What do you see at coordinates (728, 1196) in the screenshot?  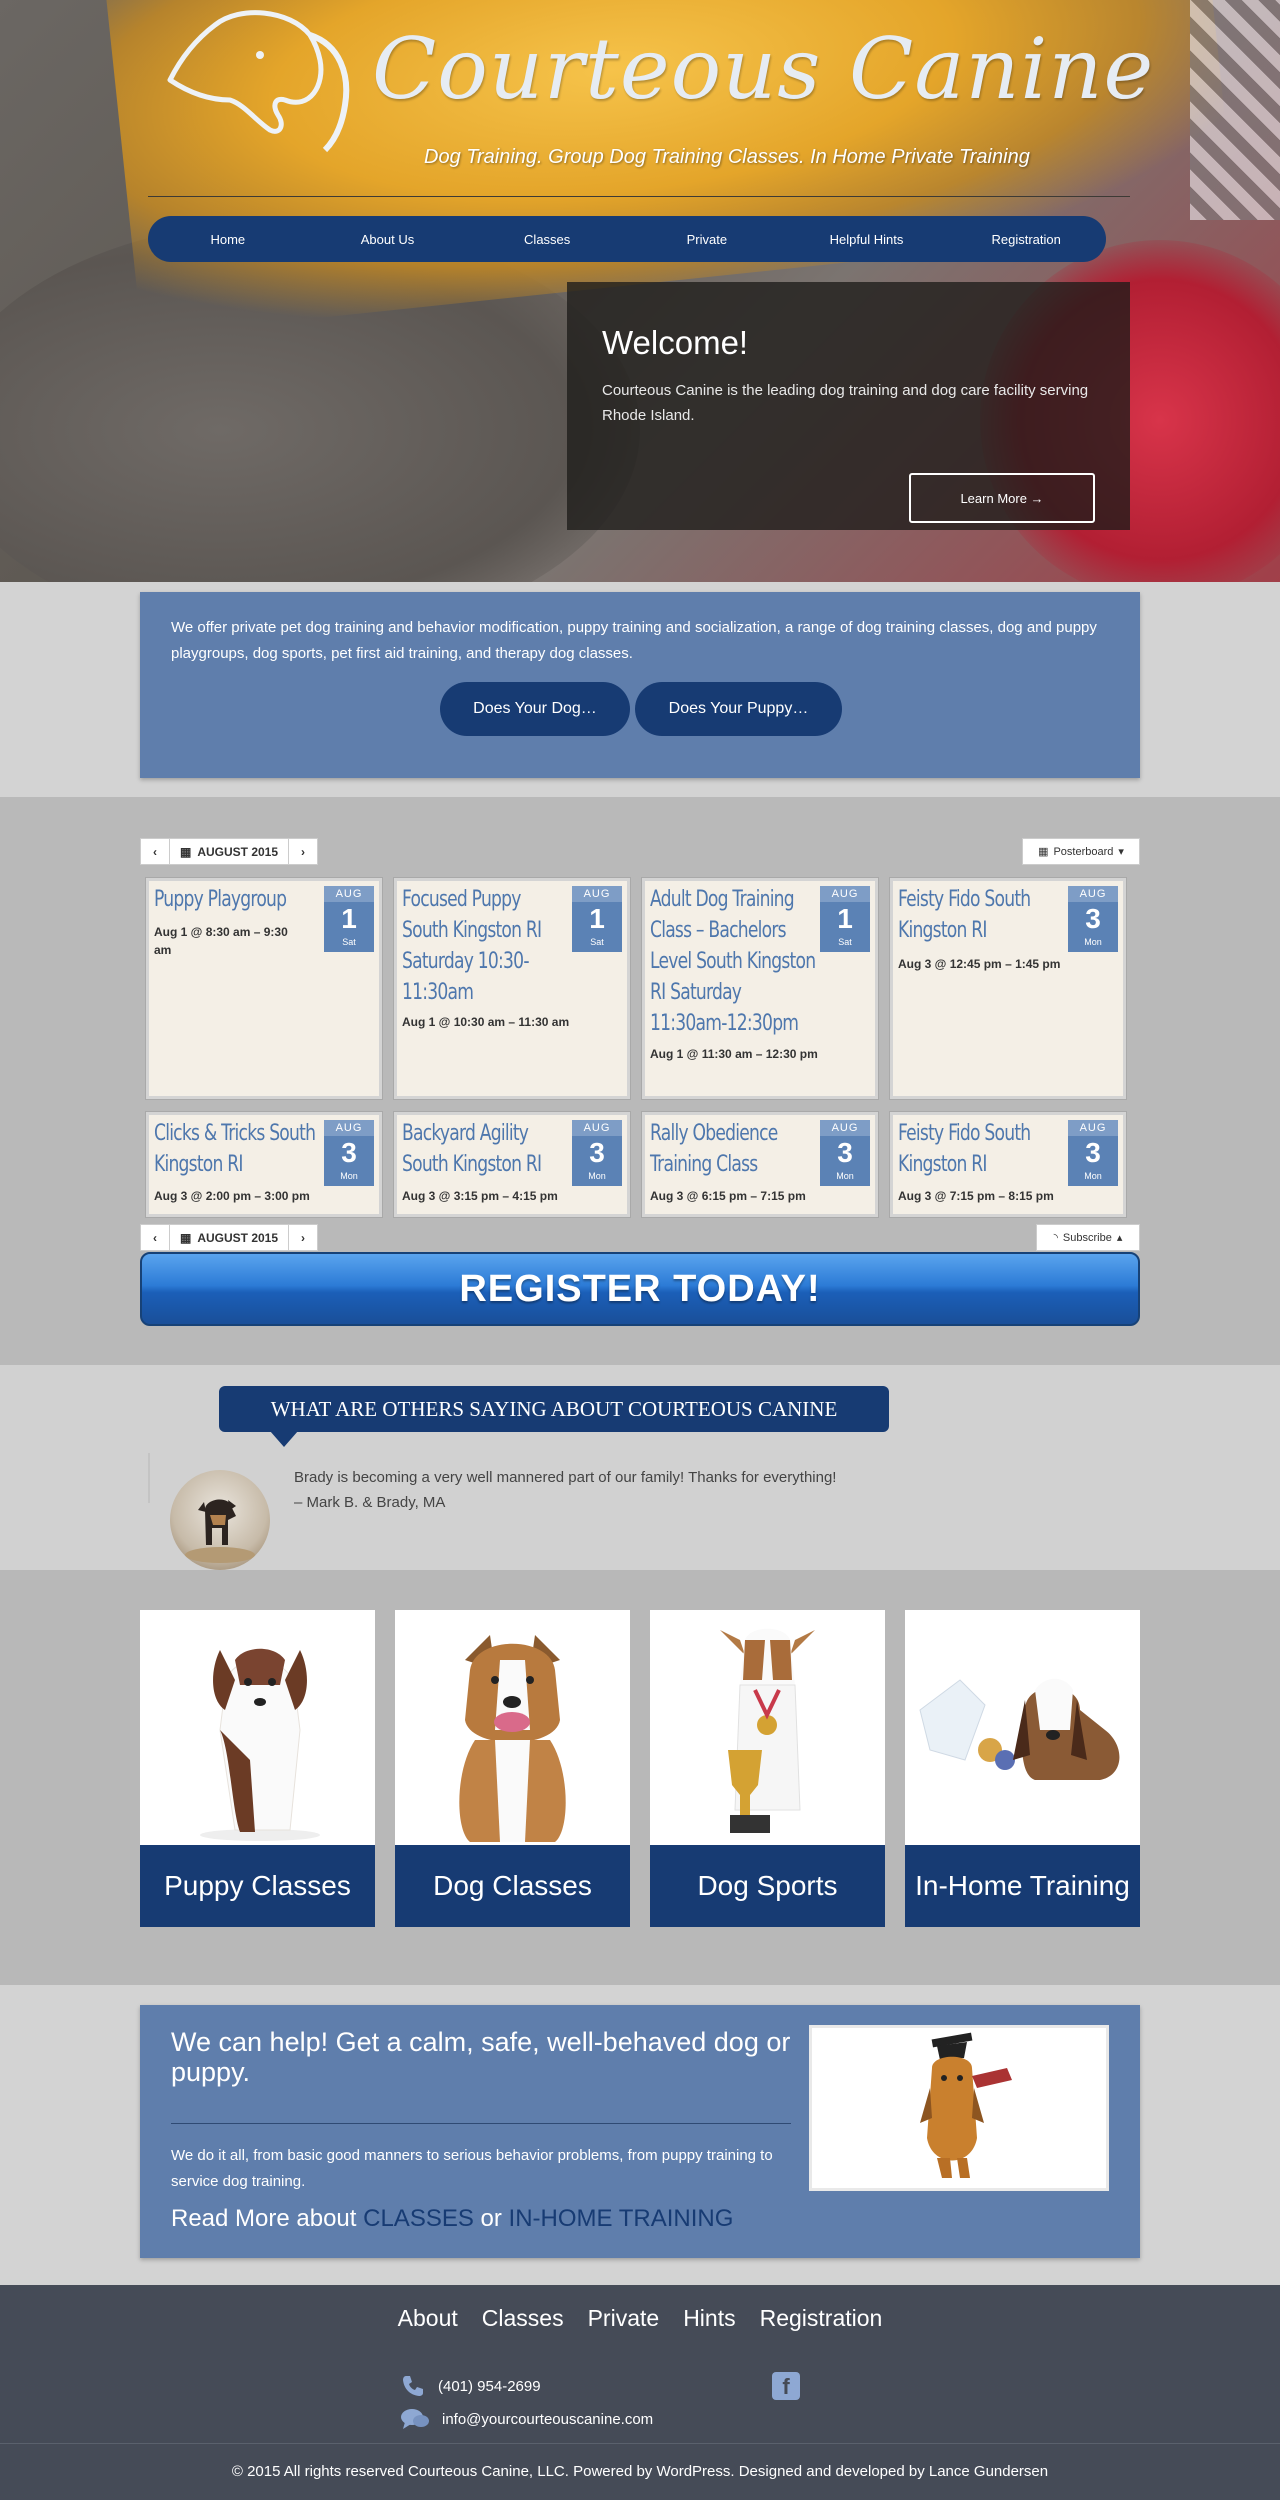 I see `event-time: Aug 3 @ 6:15 pm – 7:15 pm` at bounding box center [728, 1196].